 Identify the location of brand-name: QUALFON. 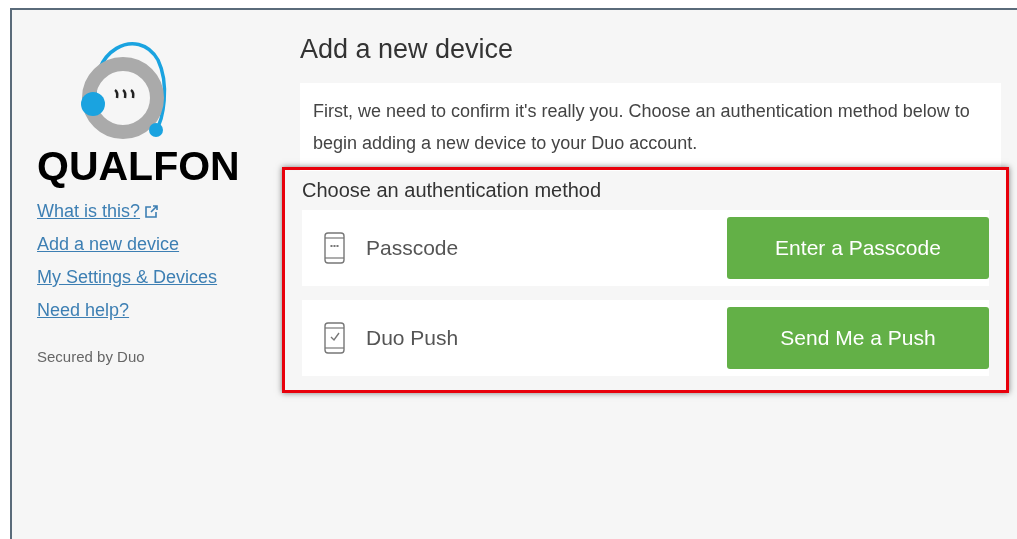
(139, 166).